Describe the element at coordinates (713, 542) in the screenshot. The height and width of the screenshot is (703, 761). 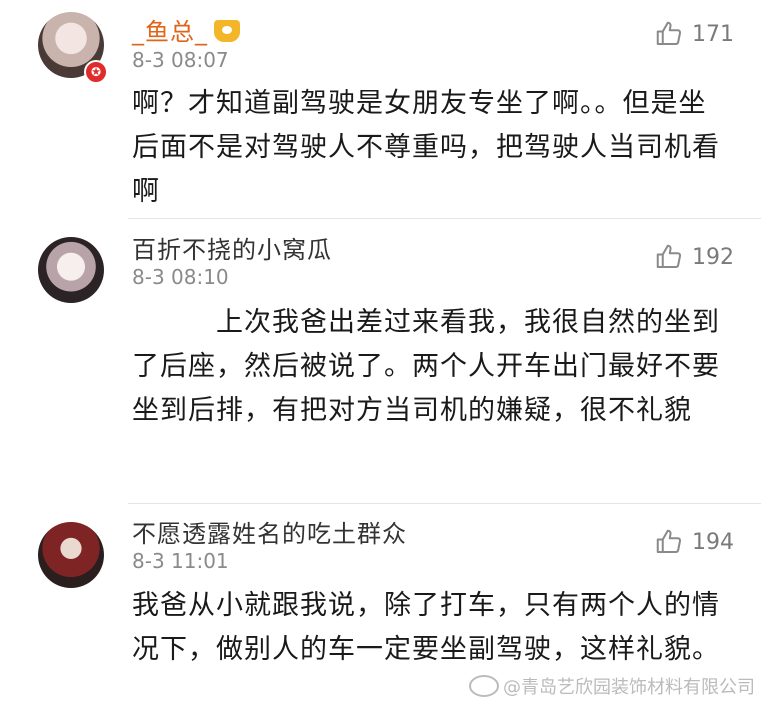
I see `like-count: 194` at that location.